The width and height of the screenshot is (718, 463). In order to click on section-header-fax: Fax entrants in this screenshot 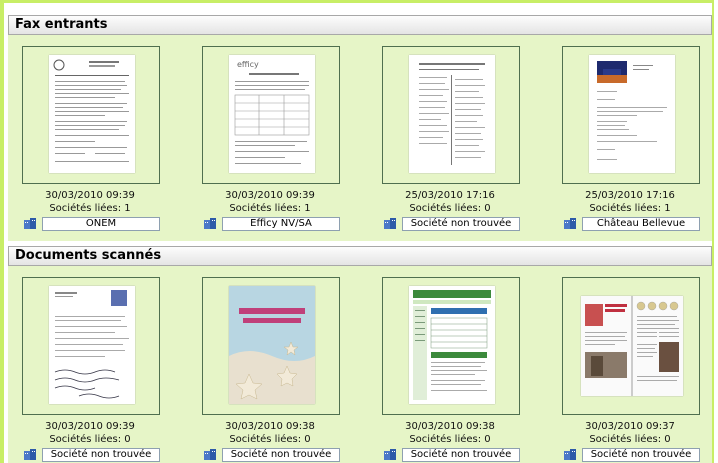, I will do `click(360, 25)`.